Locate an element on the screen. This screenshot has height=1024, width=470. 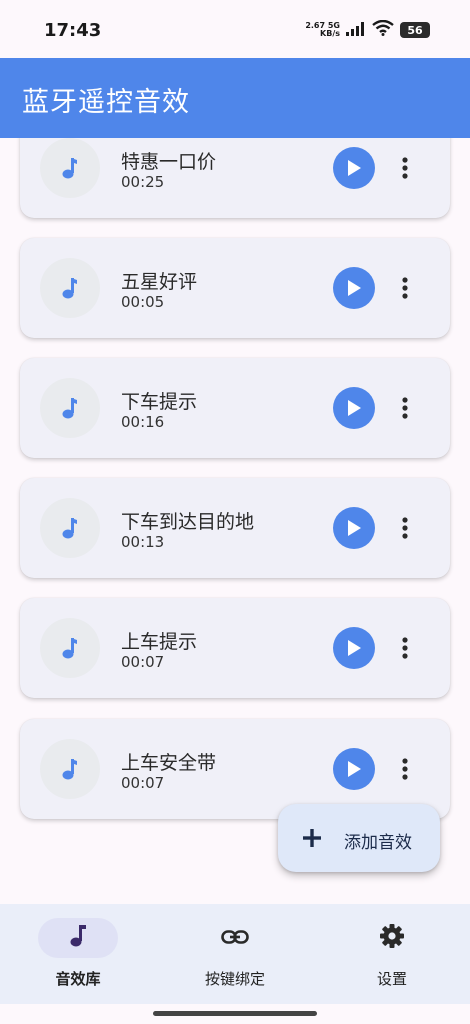
battery-icon: 56 is located at coordinates (415, 30).